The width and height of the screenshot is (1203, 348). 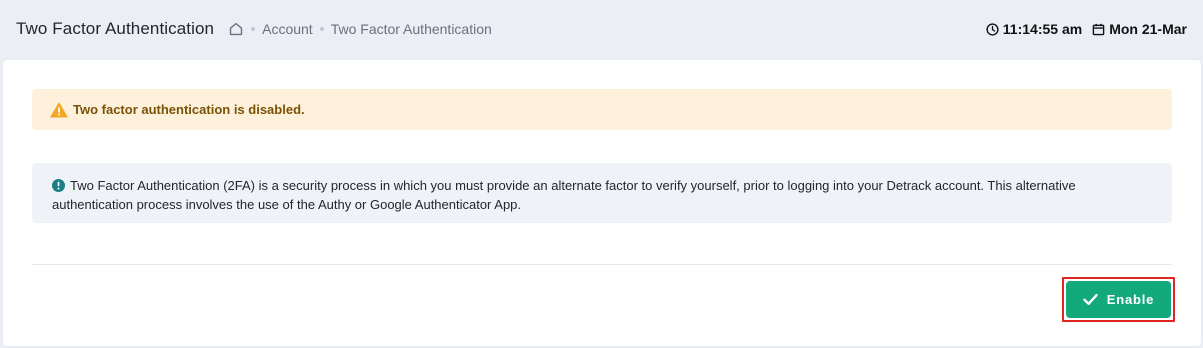 I want to click on enable-button: Enable, so click(x=1118, y=299).